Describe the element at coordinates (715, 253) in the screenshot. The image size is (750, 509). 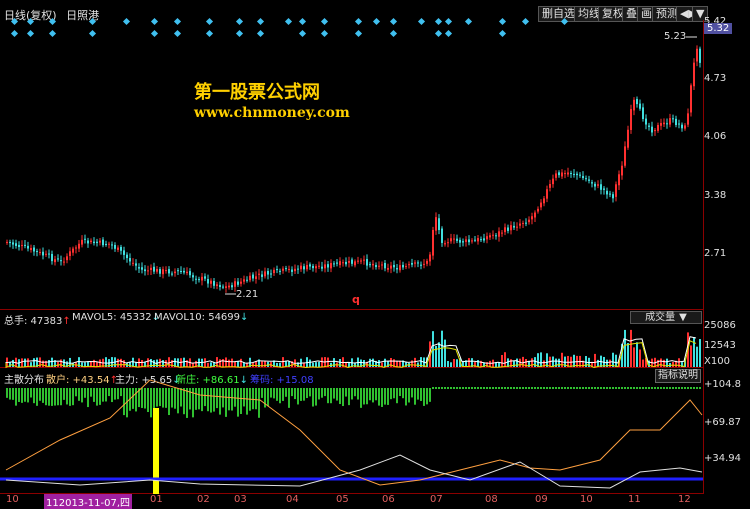
I see `price-tick-271: 2.71` at that location.